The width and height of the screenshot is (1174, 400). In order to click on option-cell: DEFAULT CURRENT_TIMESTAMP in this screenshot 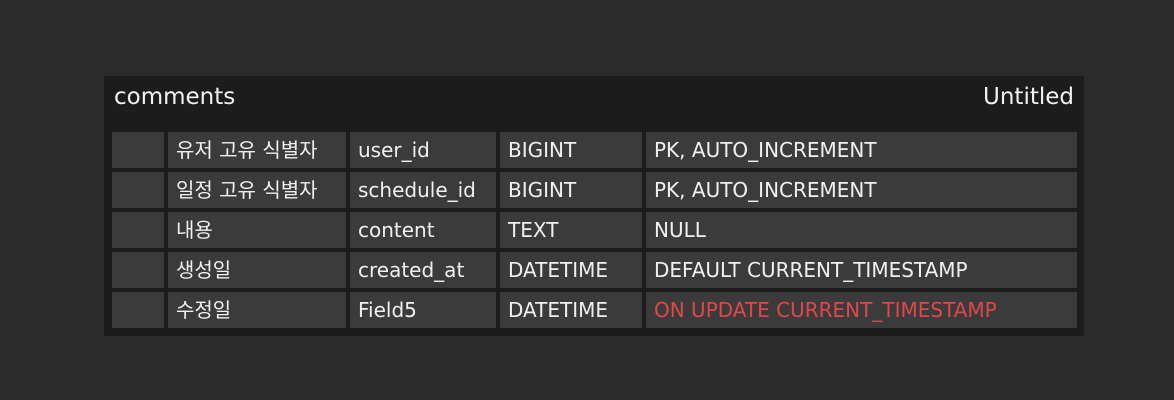, I will do `click(861, 270)`.